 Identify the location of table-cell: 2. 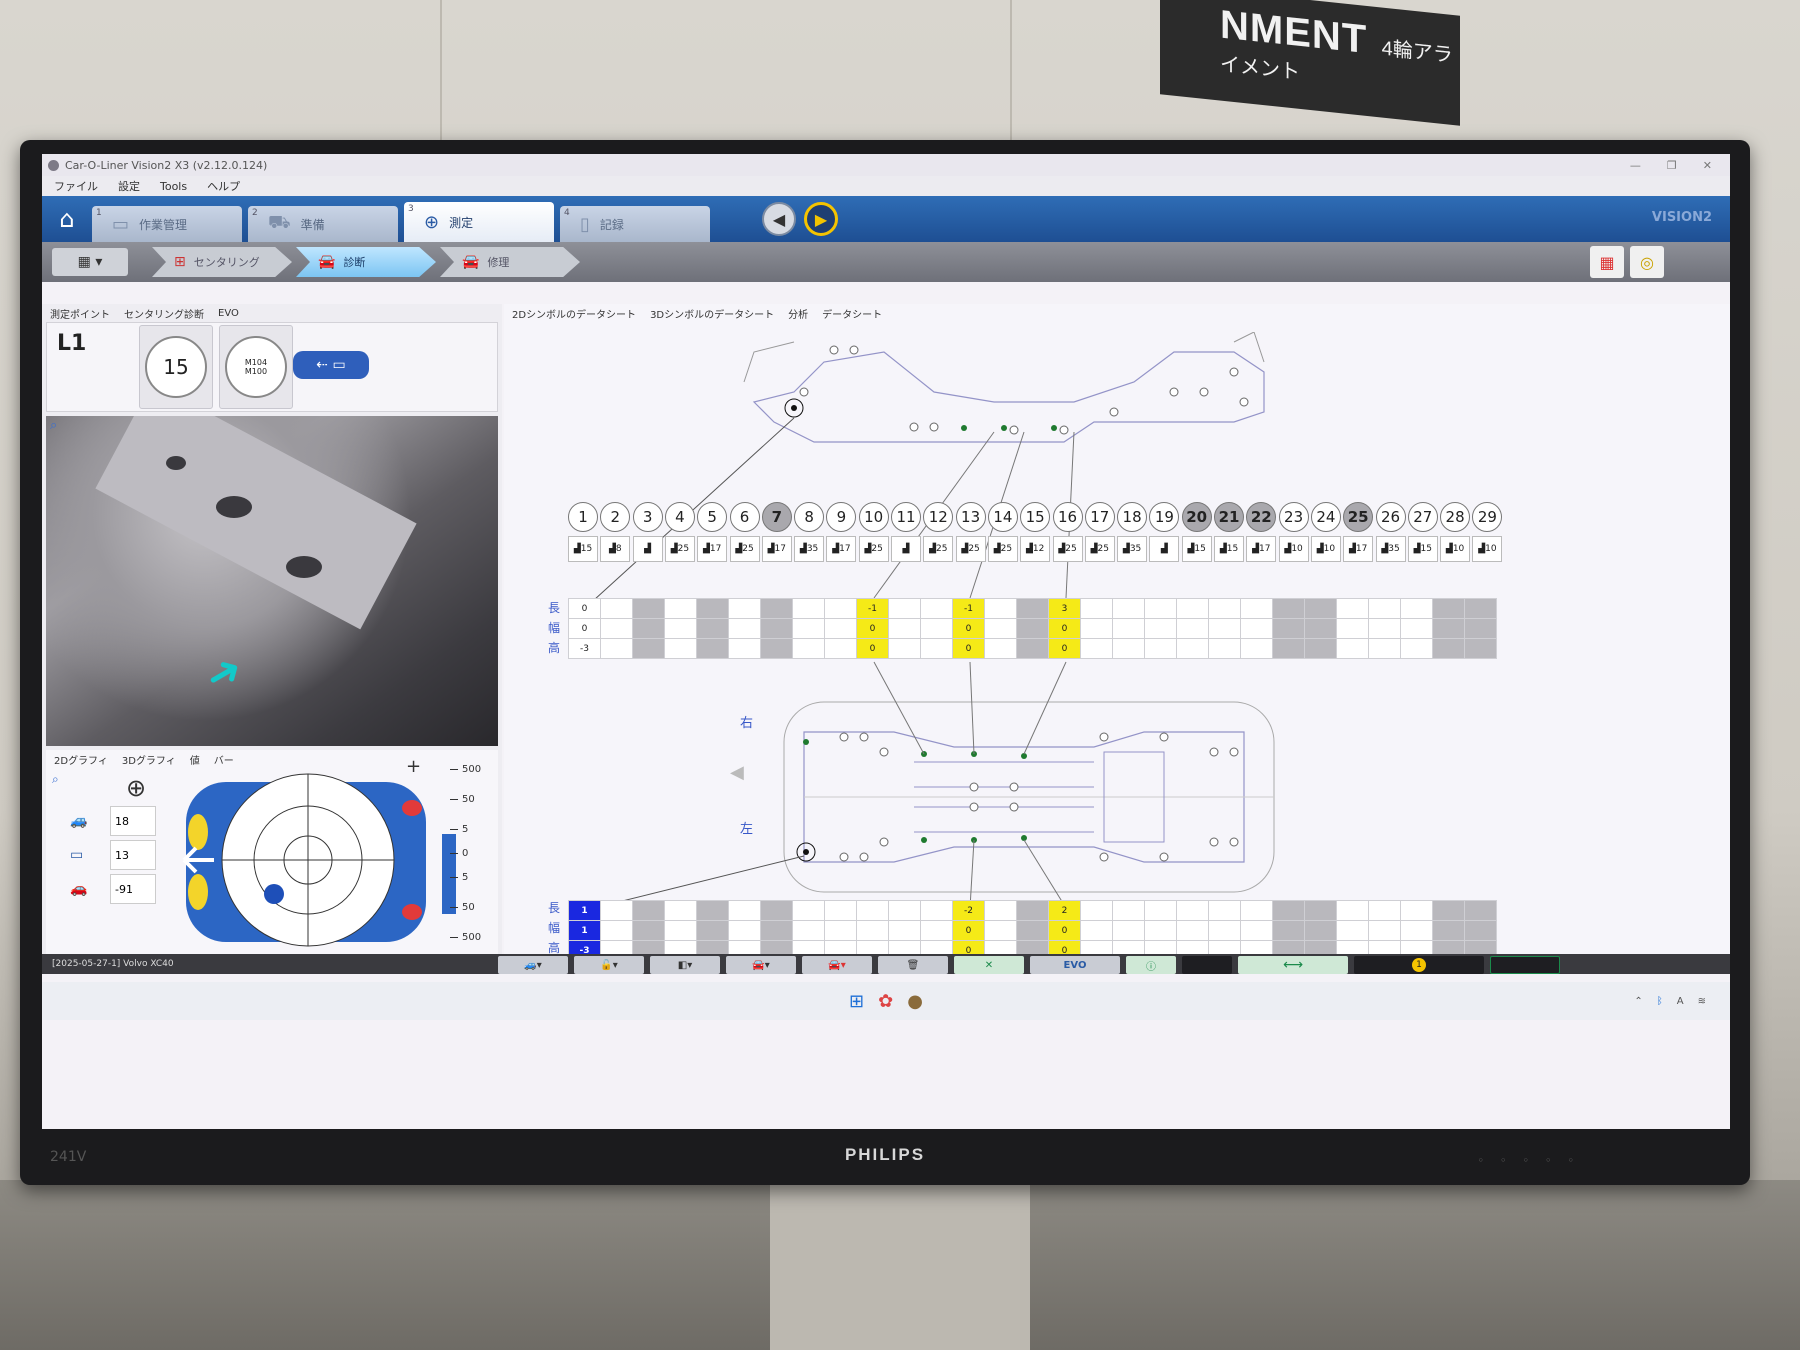
(1064, 910).